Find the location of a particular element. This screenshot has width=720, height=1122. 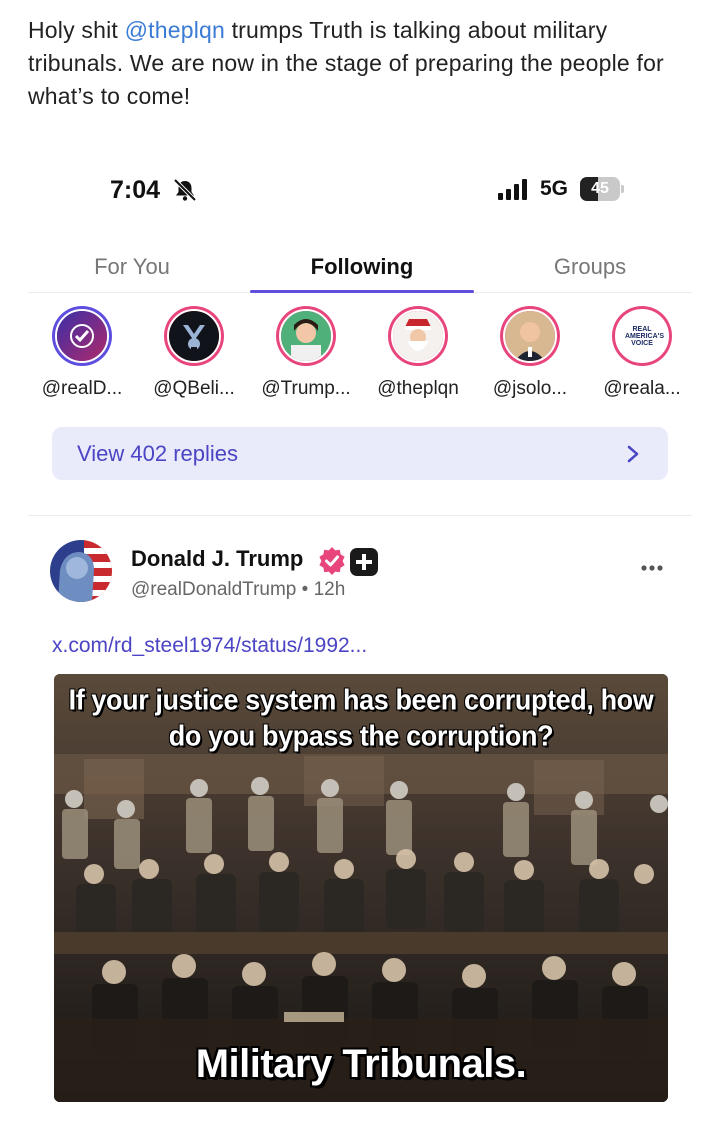

section-divider is located at coordinates (360, 515).